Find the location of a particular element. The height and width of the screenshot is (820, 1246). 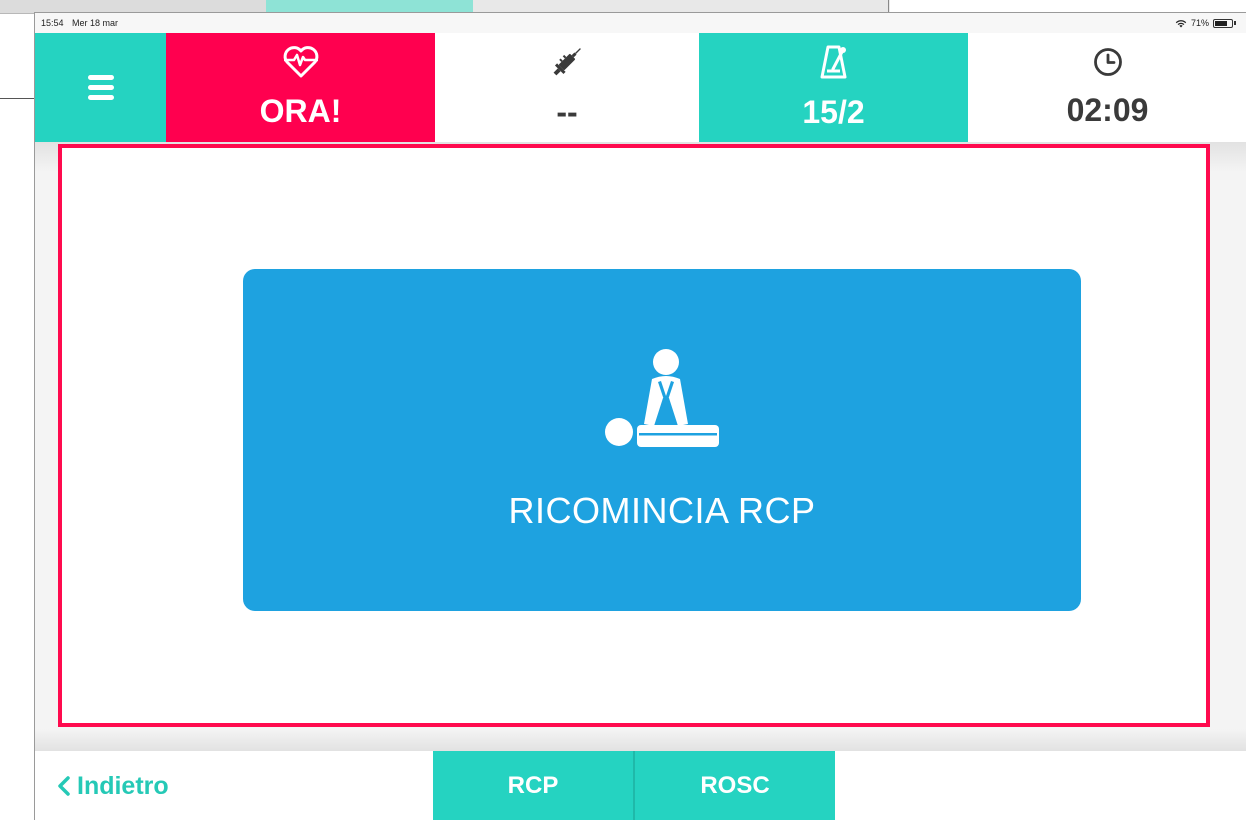

status-date: Mer 18 mar is located at coordinates (95, 23).